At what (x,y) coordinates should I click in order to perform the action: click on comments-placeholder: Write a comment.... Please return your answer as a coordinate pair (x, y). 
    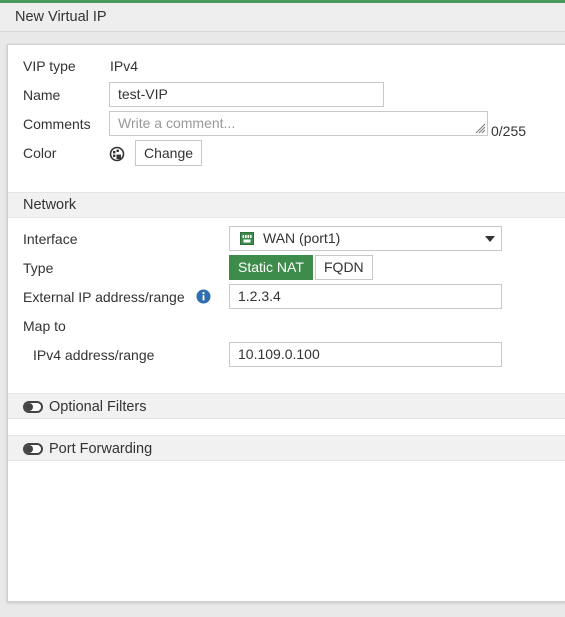
    Looking at the image, I should click on (177, 123).